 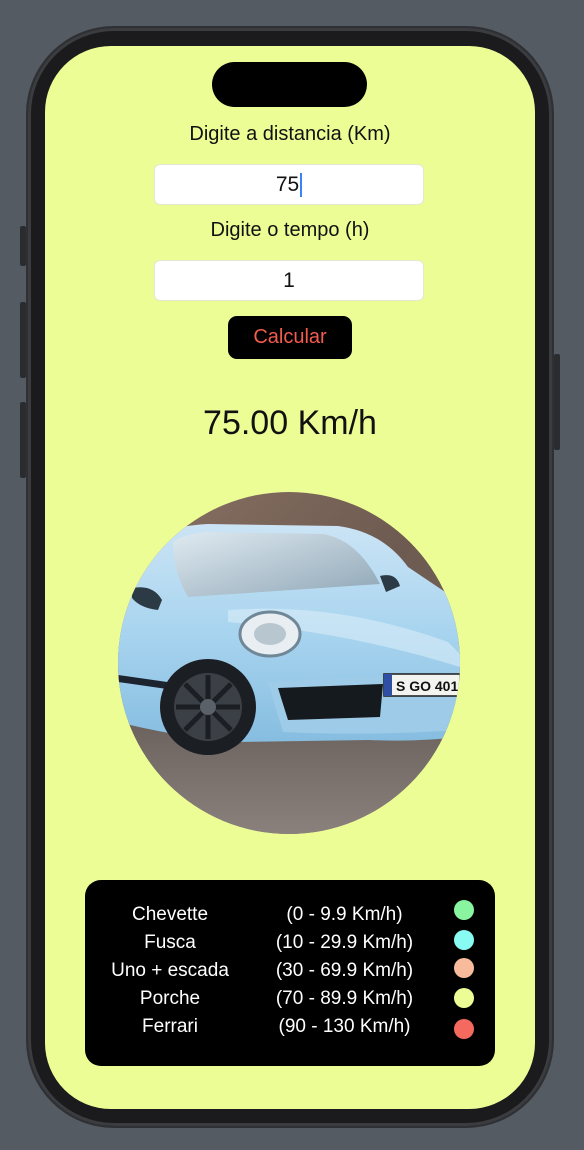 What do you see at coordinates (344, 942) in the screenshot?
I see `legend-speed-range: (10 - 29.9 Km/h)` at bounding box center [344, 942].